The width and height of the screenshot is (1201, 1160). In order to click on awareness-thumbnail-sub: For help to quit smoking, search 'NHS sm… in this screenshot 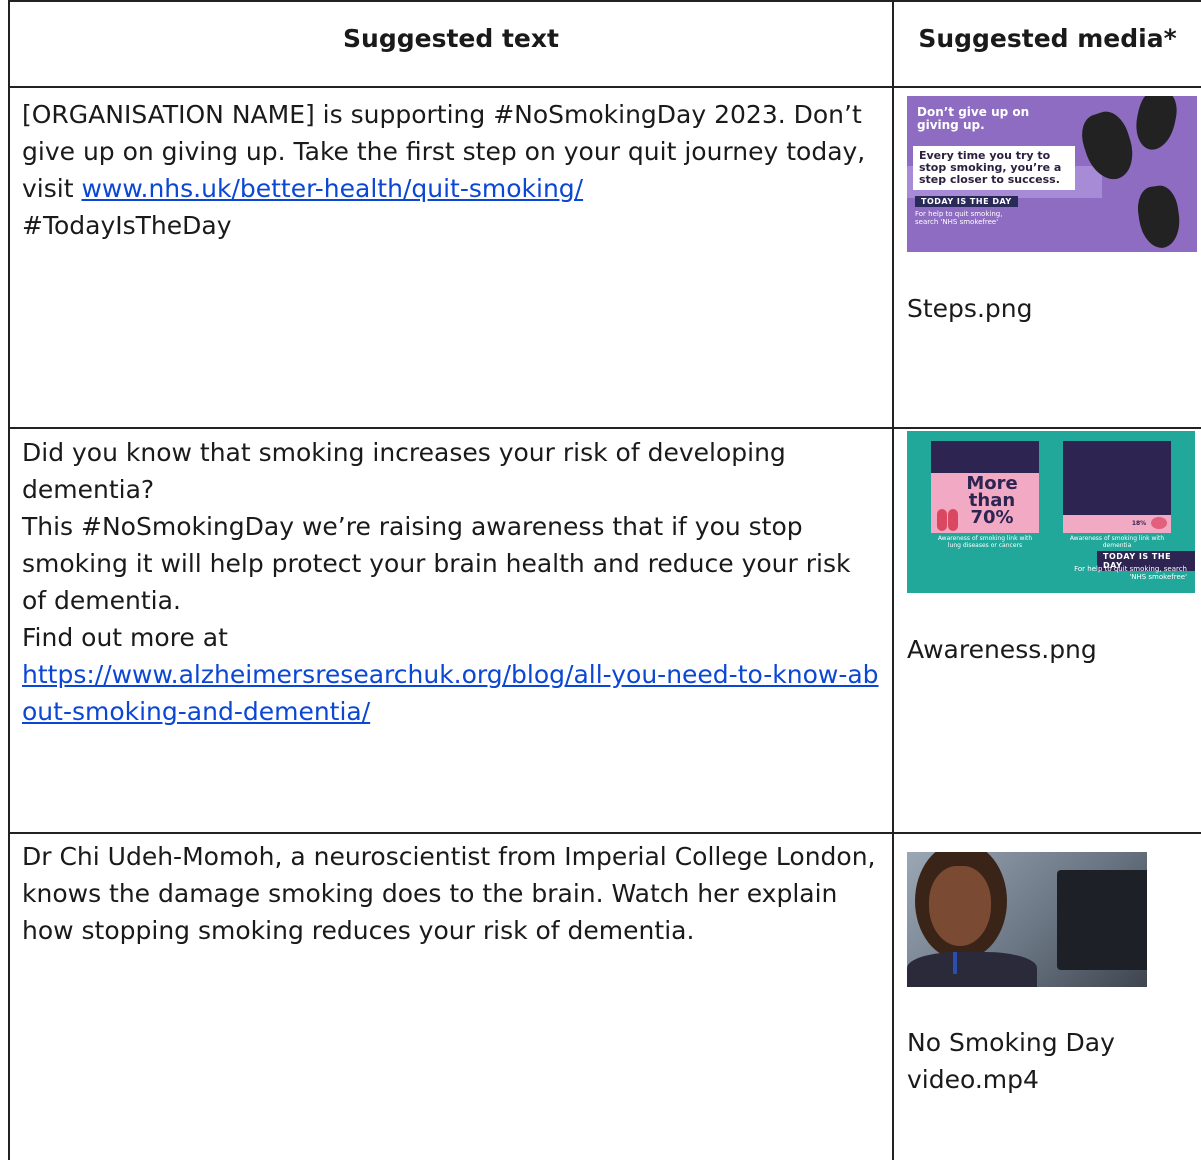, I will do `click(1130, 573)`.